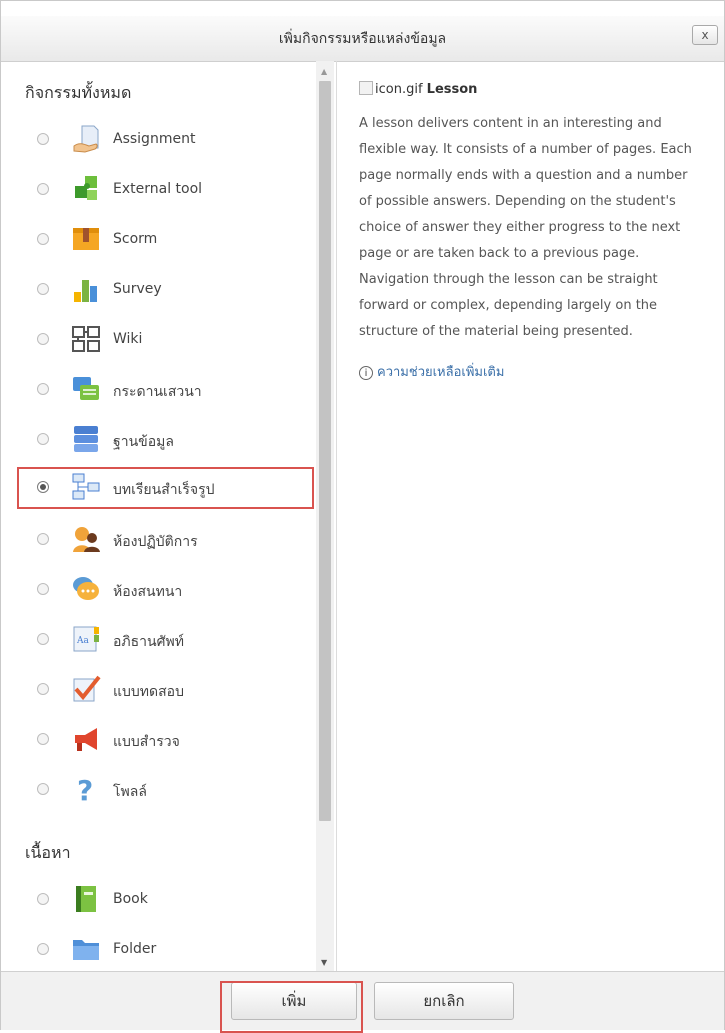 Image resolution: width=725 pixels, height=1033 pixels. Describe the element at coordinates (325, 451) in the screenshot. I see `scroll-thumb` at that location.